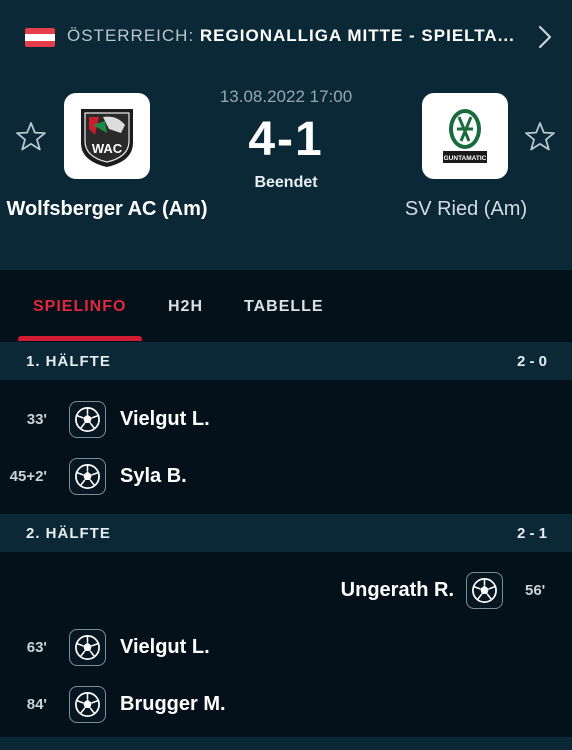 This screenshot has width=572, height=750. Describe the element at coordinates (108, 209) in the screenshot. I see `home-team-name: Wolfsberger AC (Am)` at that location.